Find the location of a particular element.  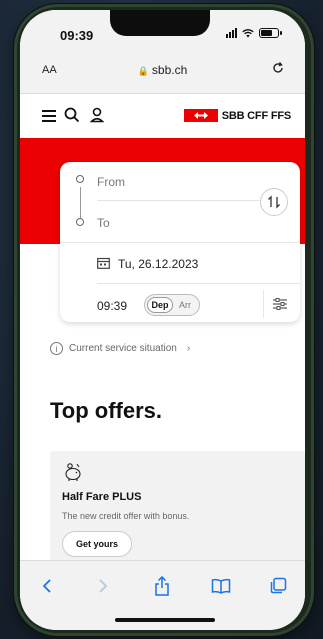

offer-subtitle: The new credit offer with bonus. is located at coordinates (126, 516).